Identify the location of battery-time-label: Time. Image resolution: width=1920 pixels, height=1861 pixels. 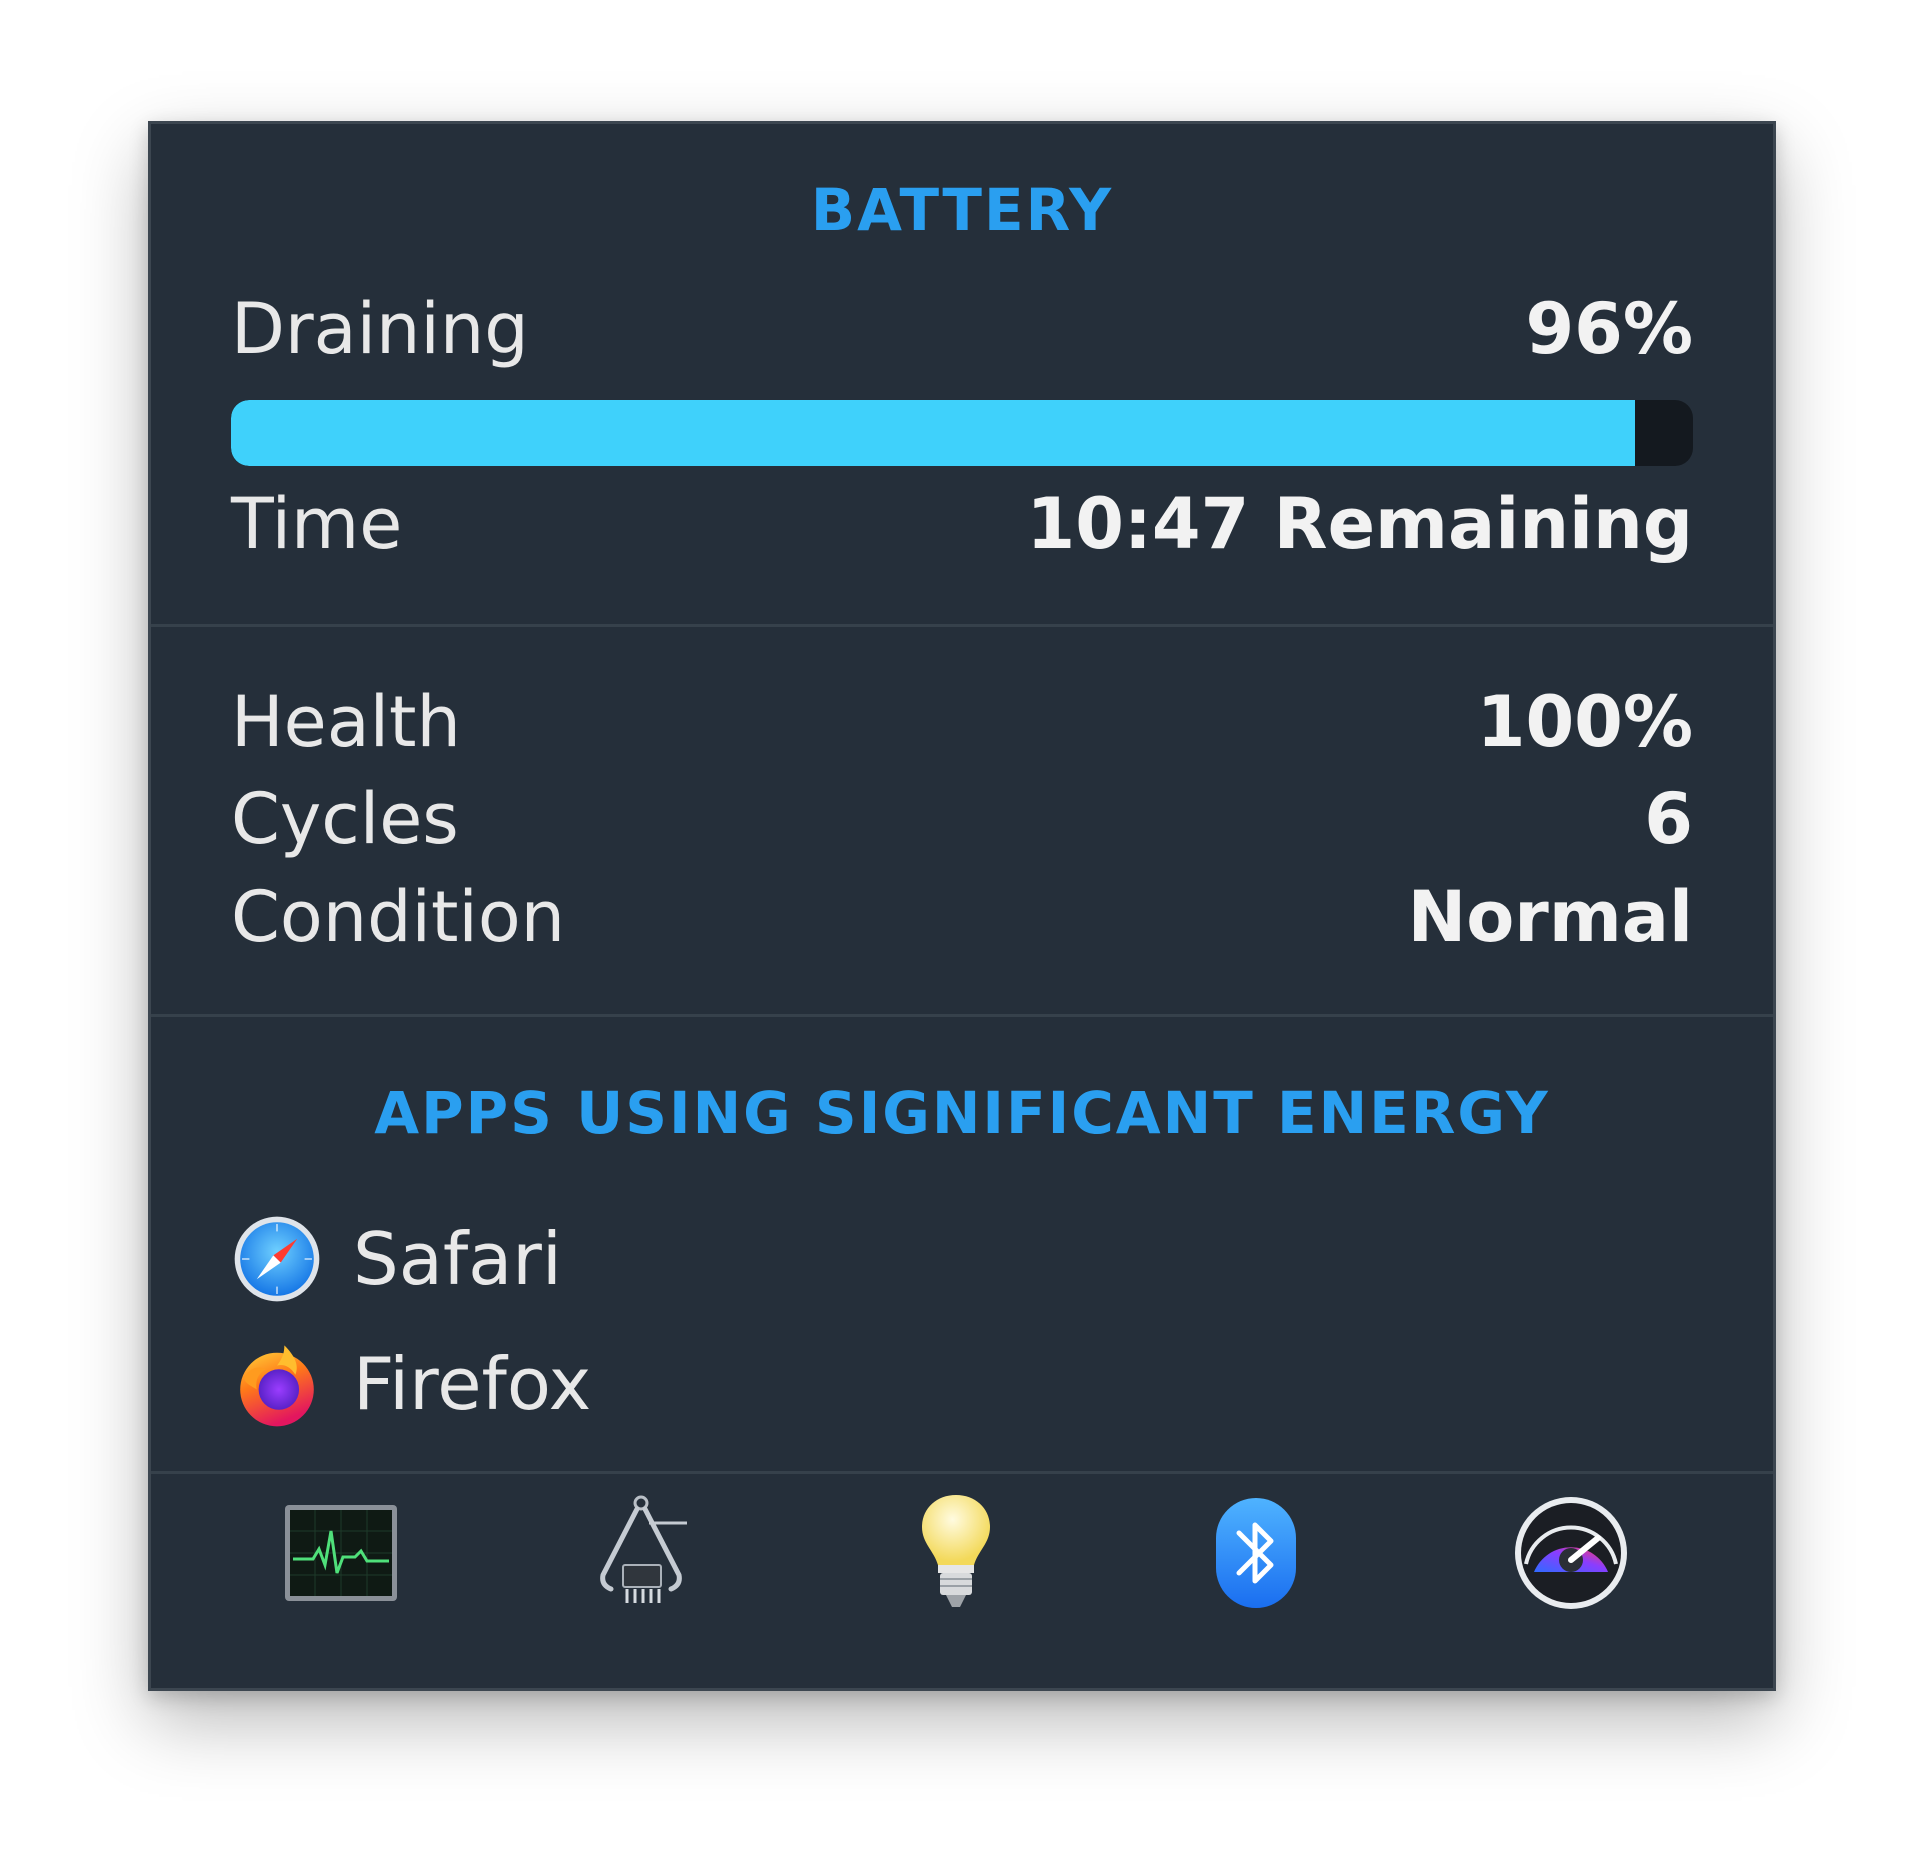
(317, 524).